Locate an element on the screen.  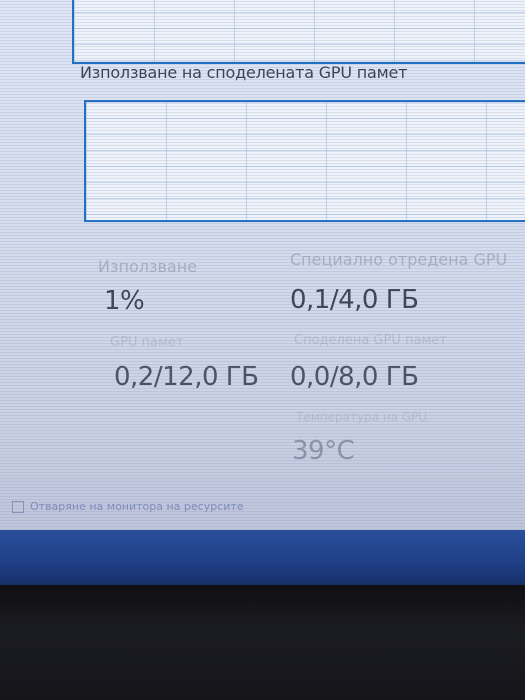
gpu-memory-label: GPU памет is located at coordinates (147, 342).